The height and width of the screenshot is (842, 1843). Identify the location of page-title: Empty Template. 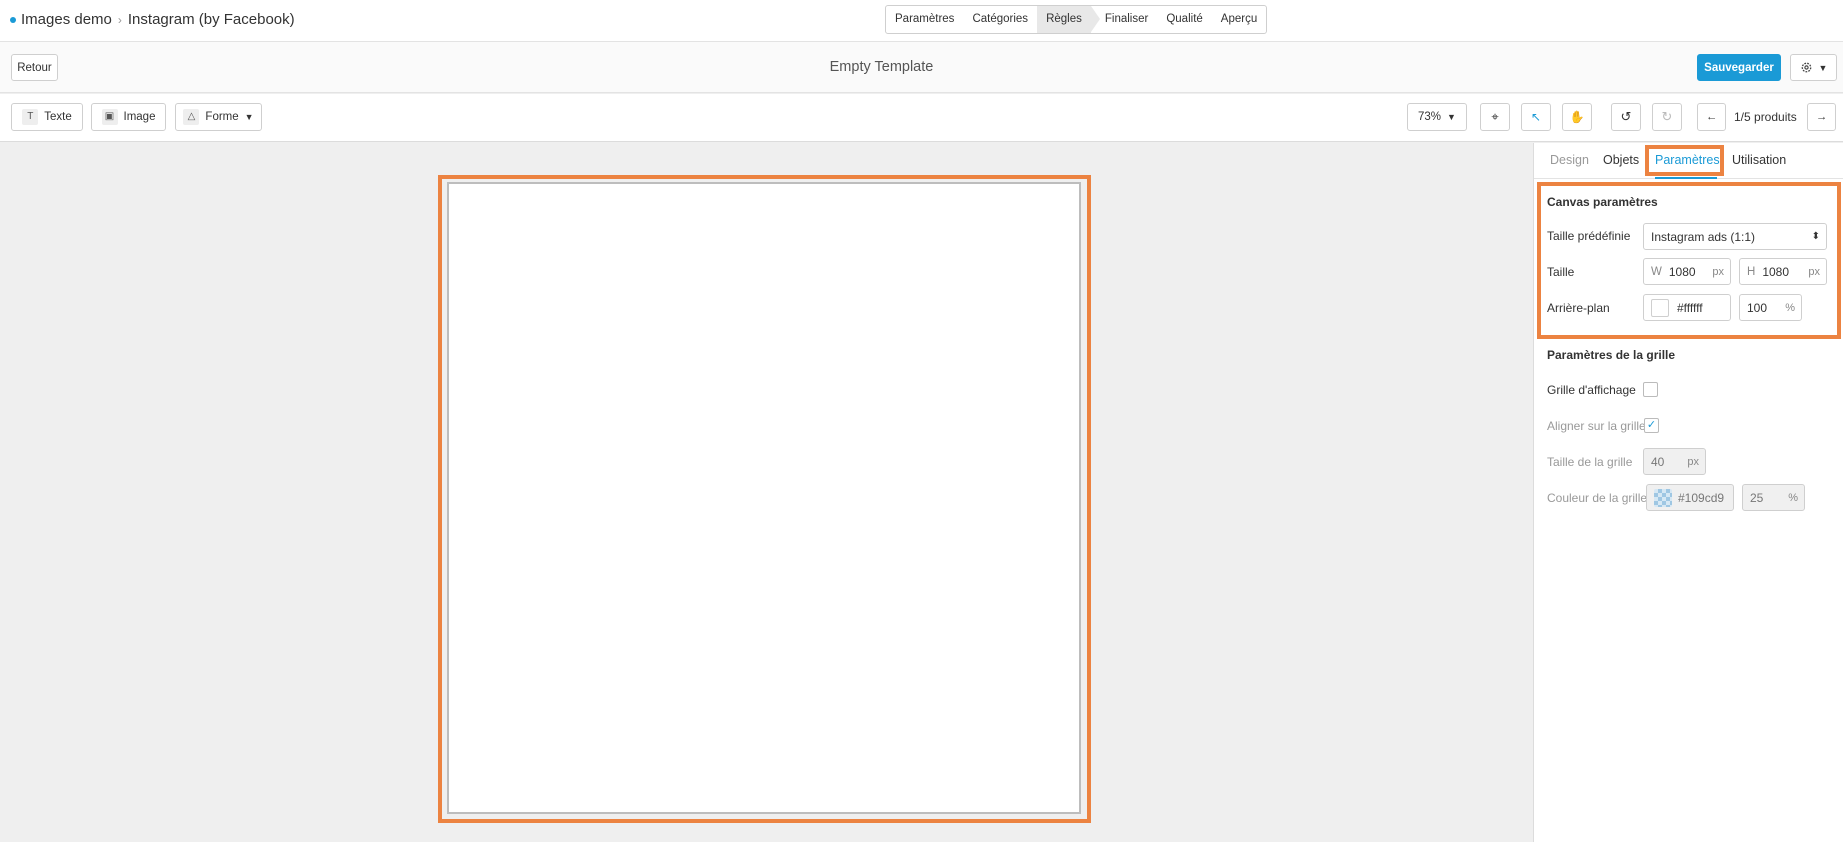
(881, 67).